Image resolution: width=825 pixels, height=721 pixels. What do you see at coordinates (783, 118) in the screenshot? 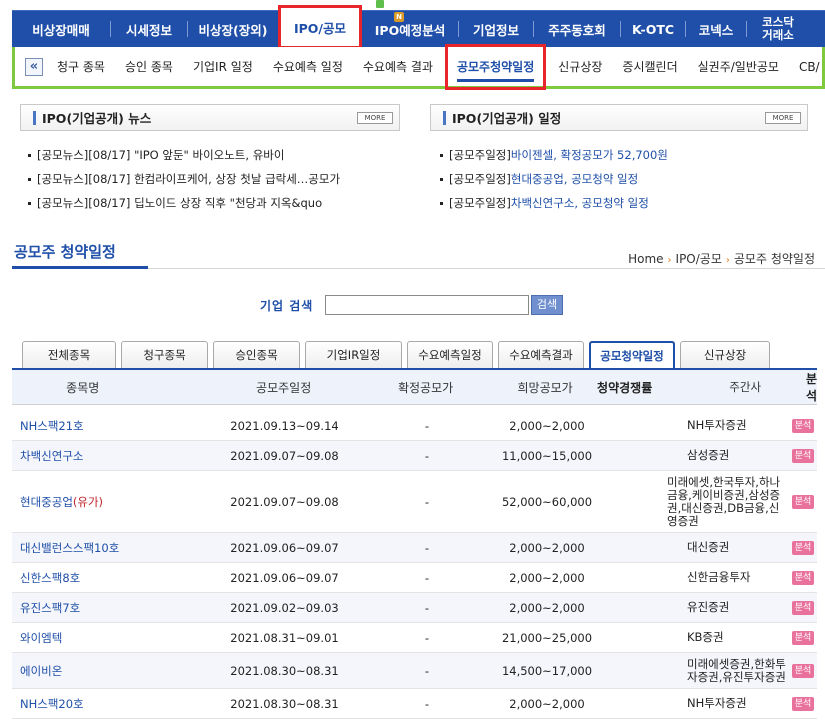
I see `ipo-schedule-more-button: MORE` at bounding box center [783, 118].